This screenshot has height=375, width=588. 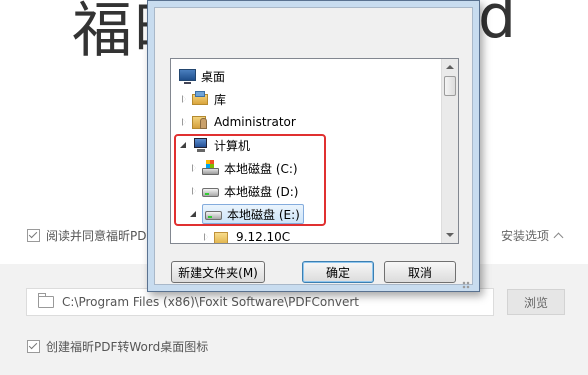 I want to click on tree-item-folder-91210c: 9.12.10C, so click(x=246, y=235).